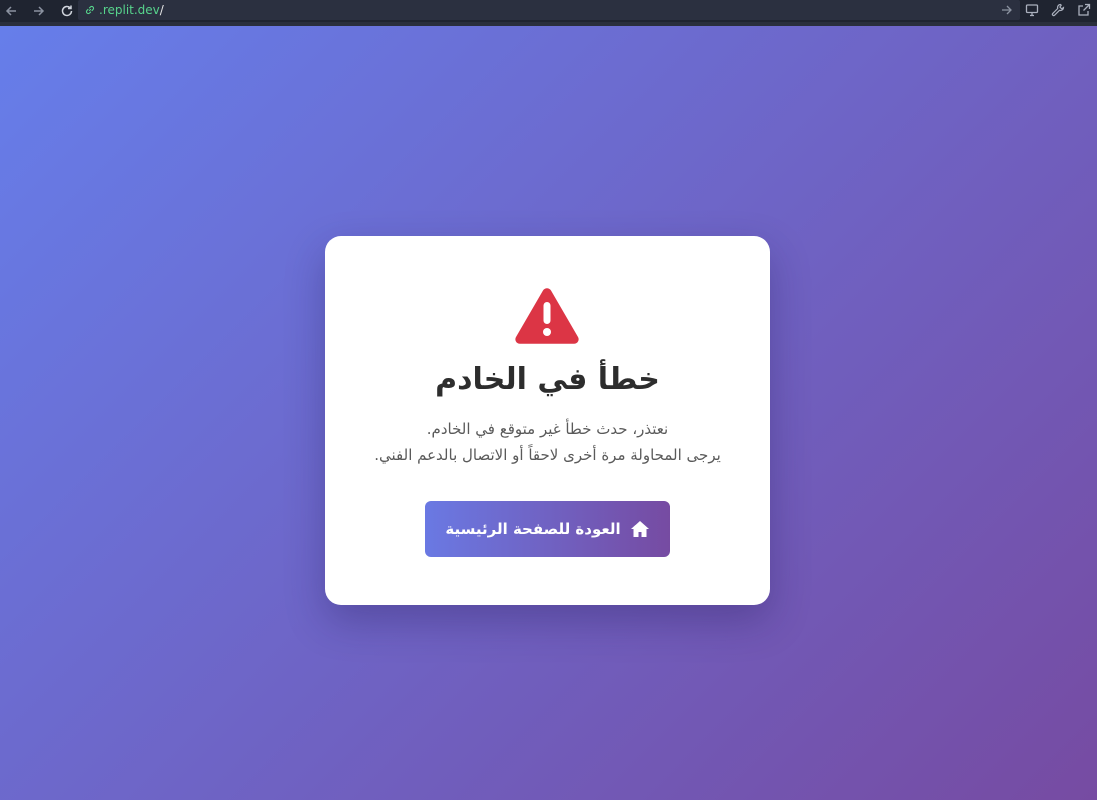  What do you see at coordinates (1084, 10) in the screenshot?
I see `external-link-icon` at bounding box center [1084, 10].